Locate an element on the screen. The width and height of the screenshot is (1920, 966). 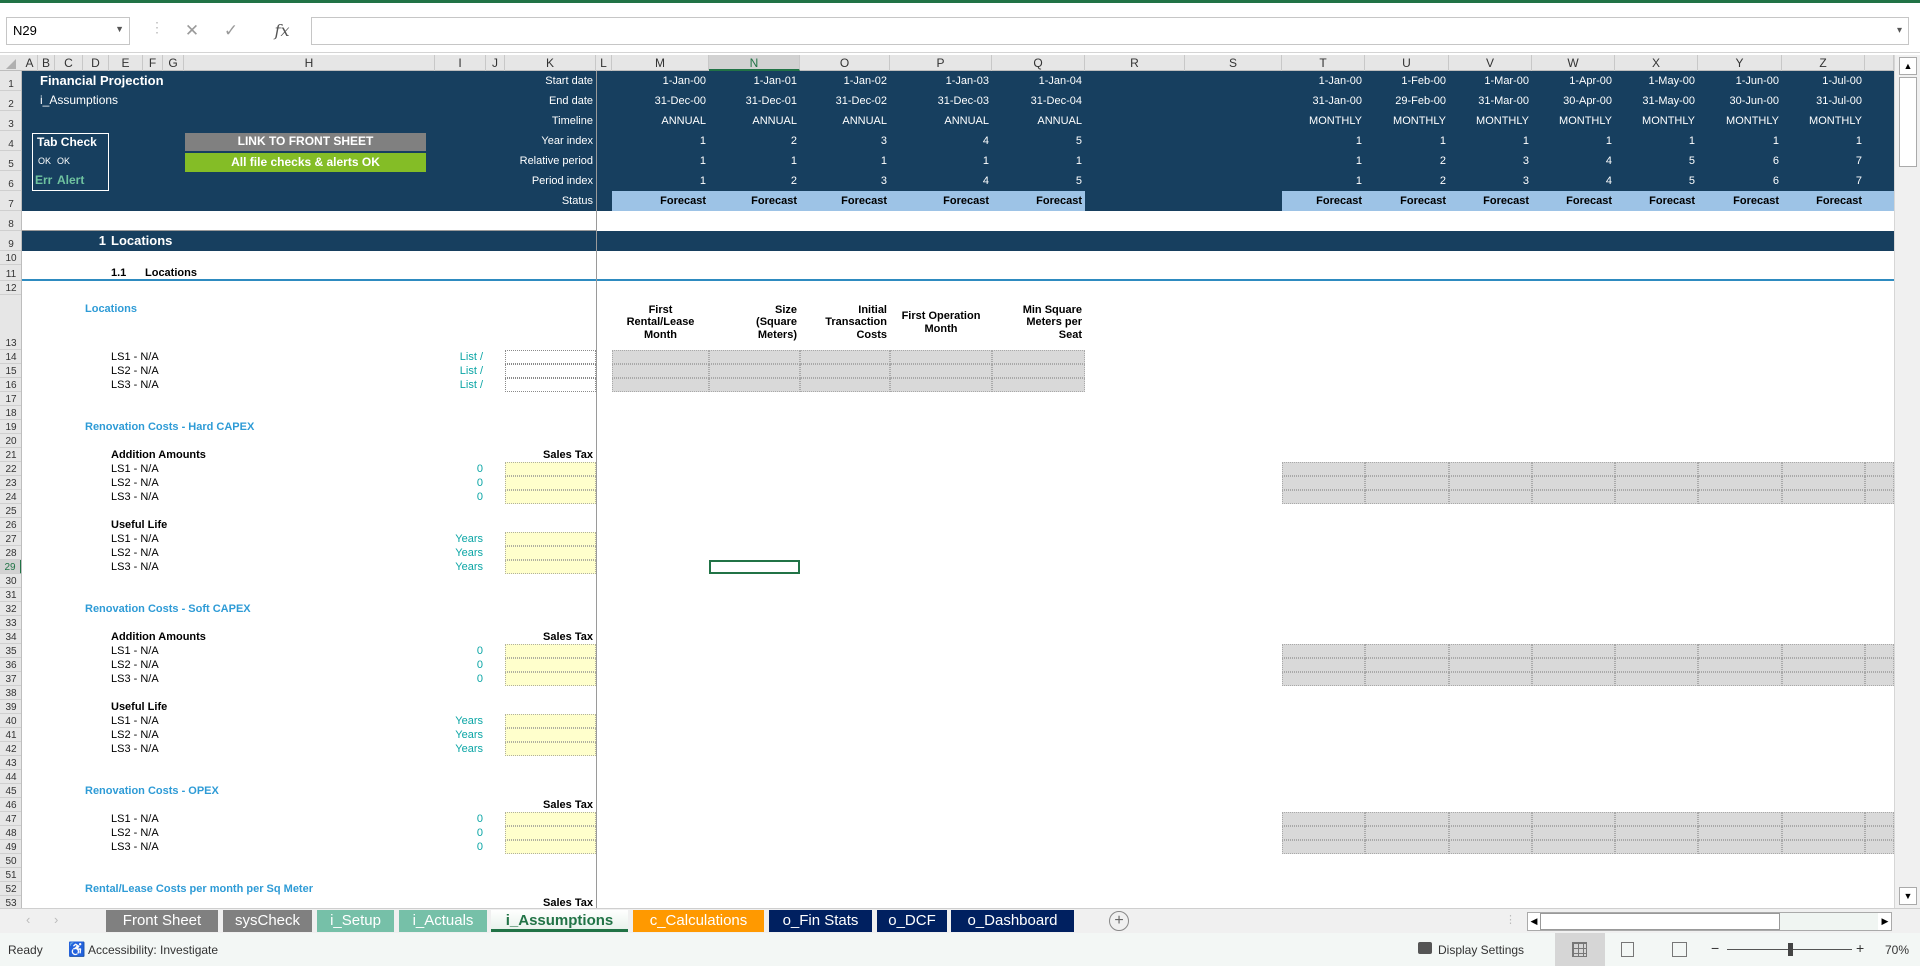
column-header: D is located at coordinates (96, 63).